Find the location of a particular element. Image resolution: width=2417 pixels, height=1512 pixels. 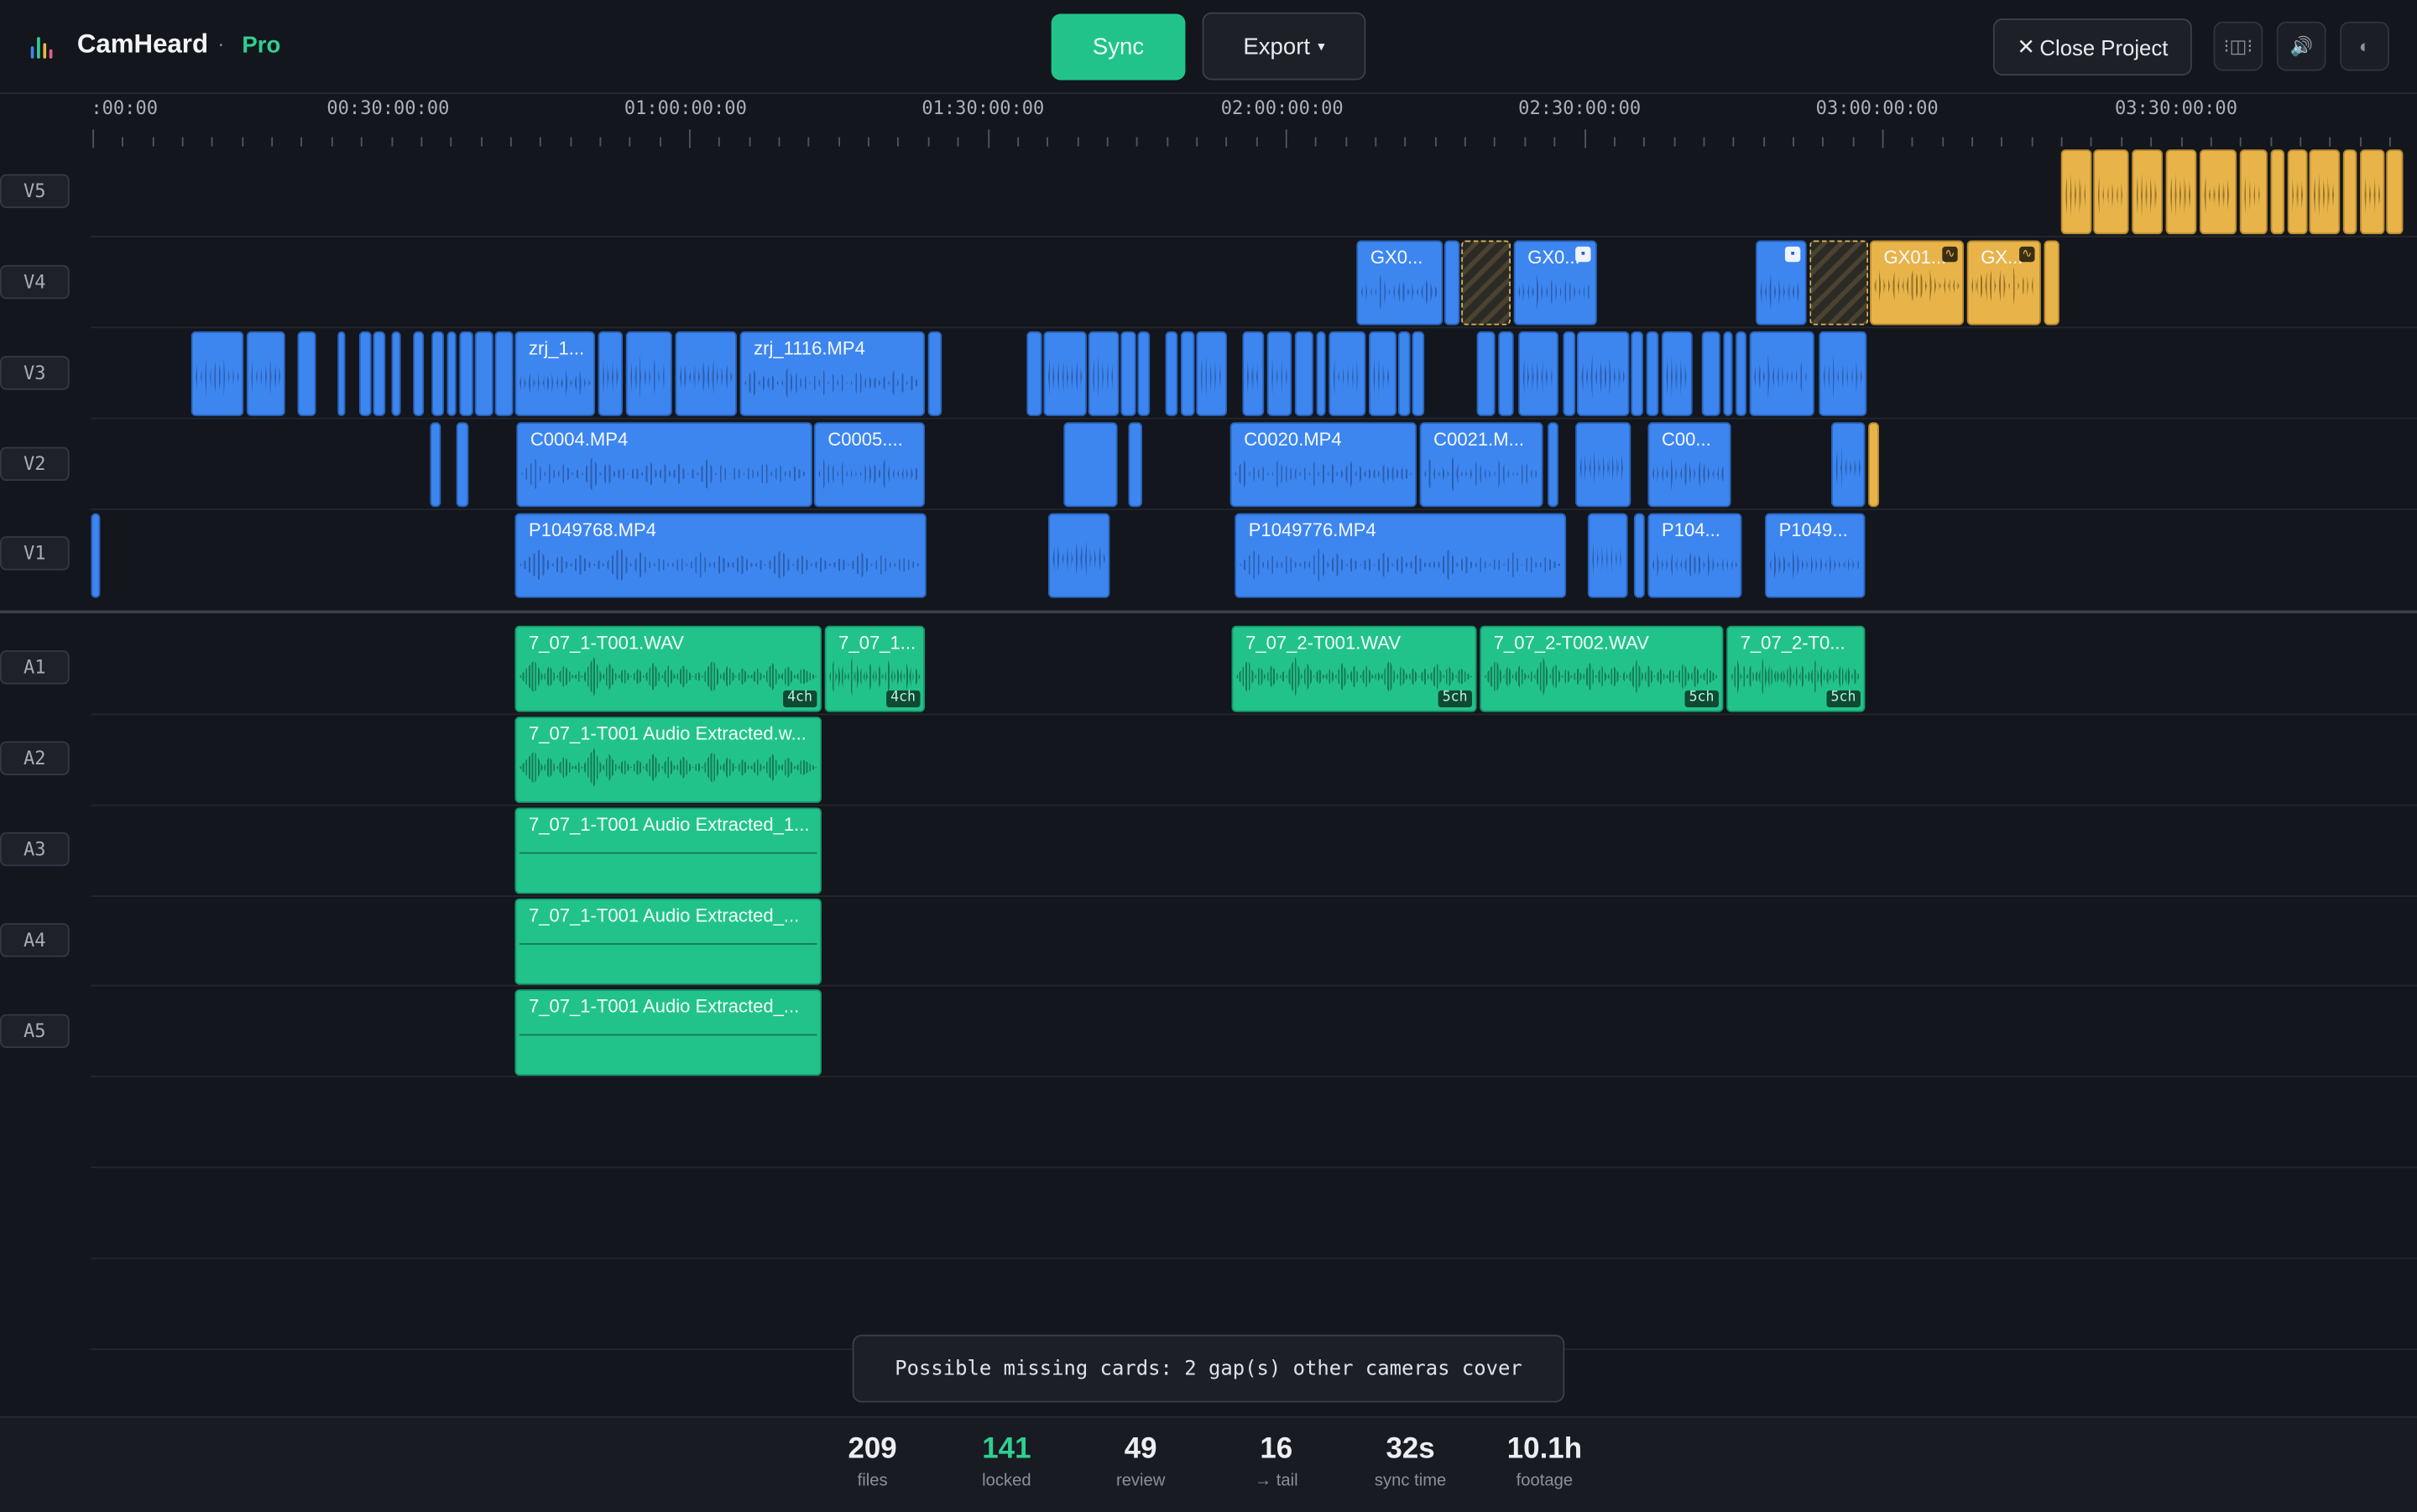

sync-button: Sync is located at coordinates (1118, 47).